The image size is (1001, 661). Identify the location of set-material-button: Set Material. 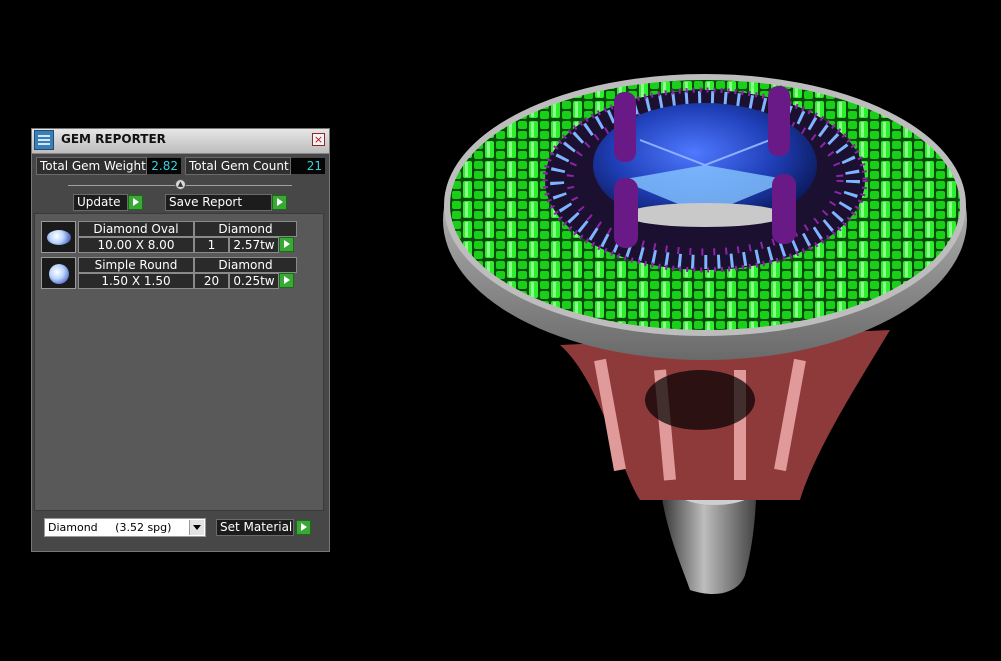
(255, 527).